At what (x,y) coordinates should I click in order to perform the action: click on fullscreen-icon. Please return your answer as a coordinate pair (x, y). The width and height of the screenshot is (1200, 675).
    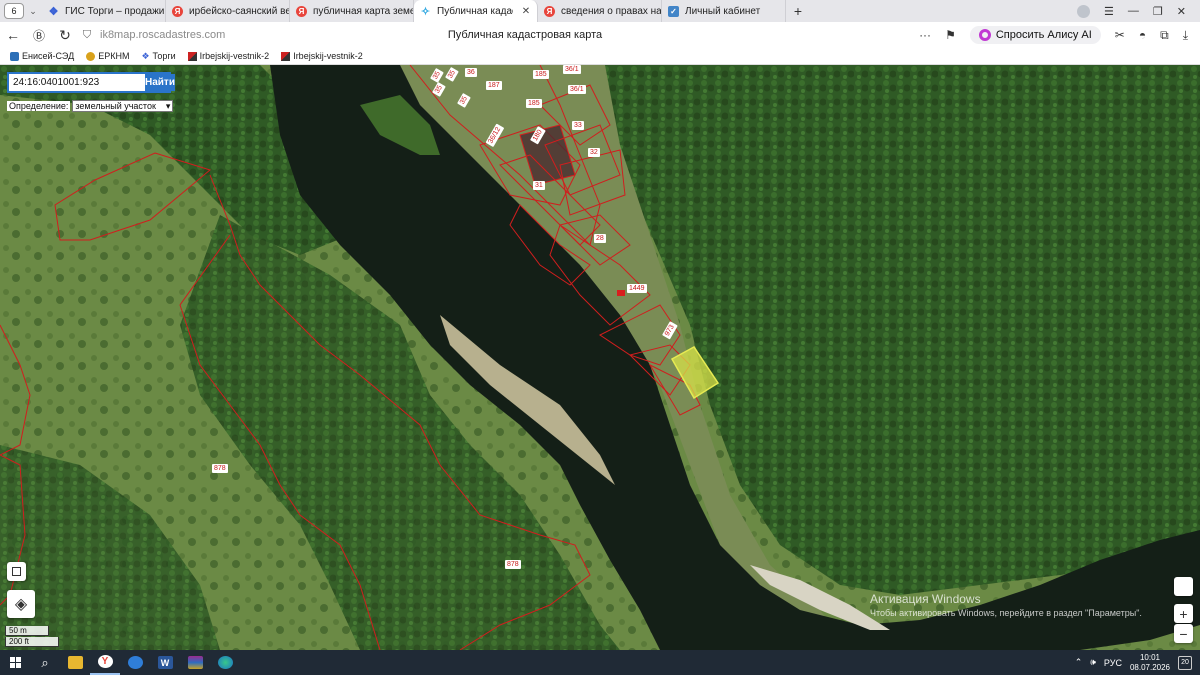
    Looking at the image, I should click on (16, 571).